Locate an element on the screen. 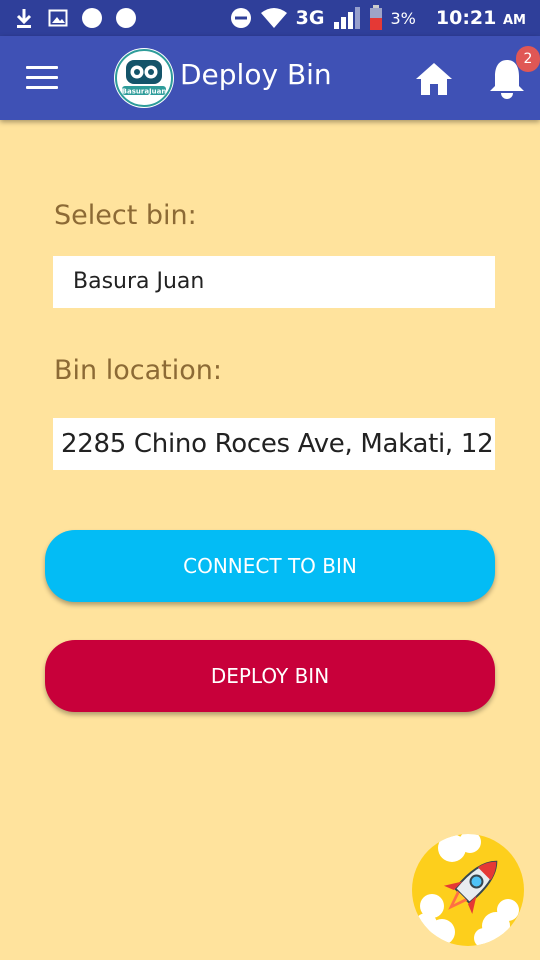 This screenshot has height=960, width=540. menu-button is located at coordinates (42, 78).